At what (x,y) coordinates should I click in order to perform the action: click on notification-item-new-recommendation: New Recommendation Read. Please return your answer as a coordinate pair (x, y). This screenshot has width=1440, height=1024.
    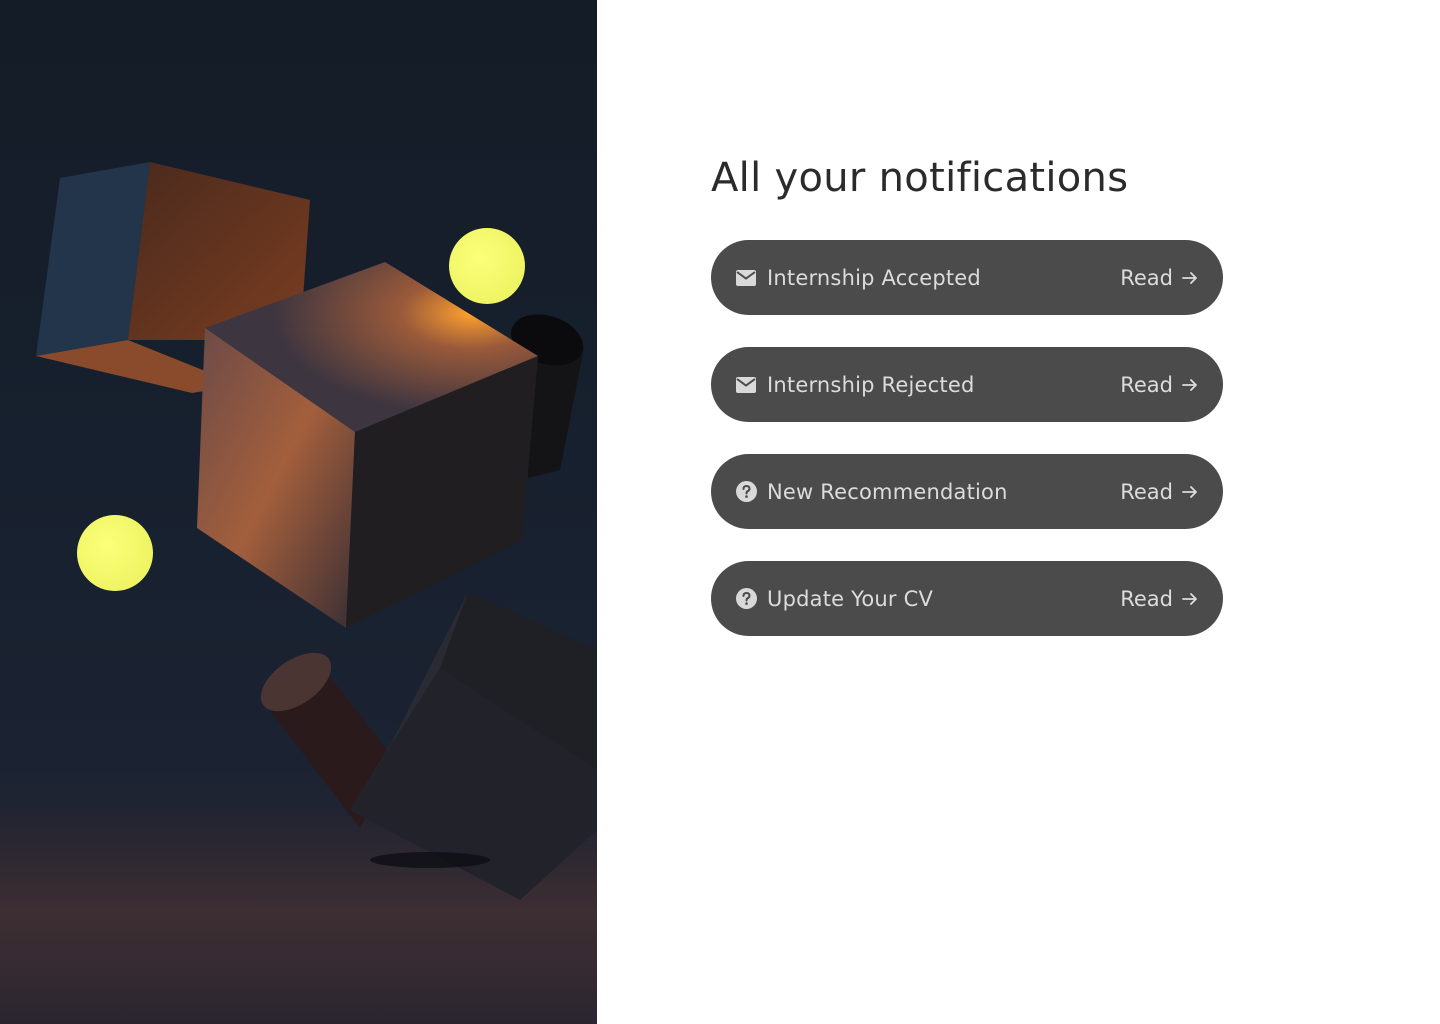
    Looking at the image, I should click on (967, 491).